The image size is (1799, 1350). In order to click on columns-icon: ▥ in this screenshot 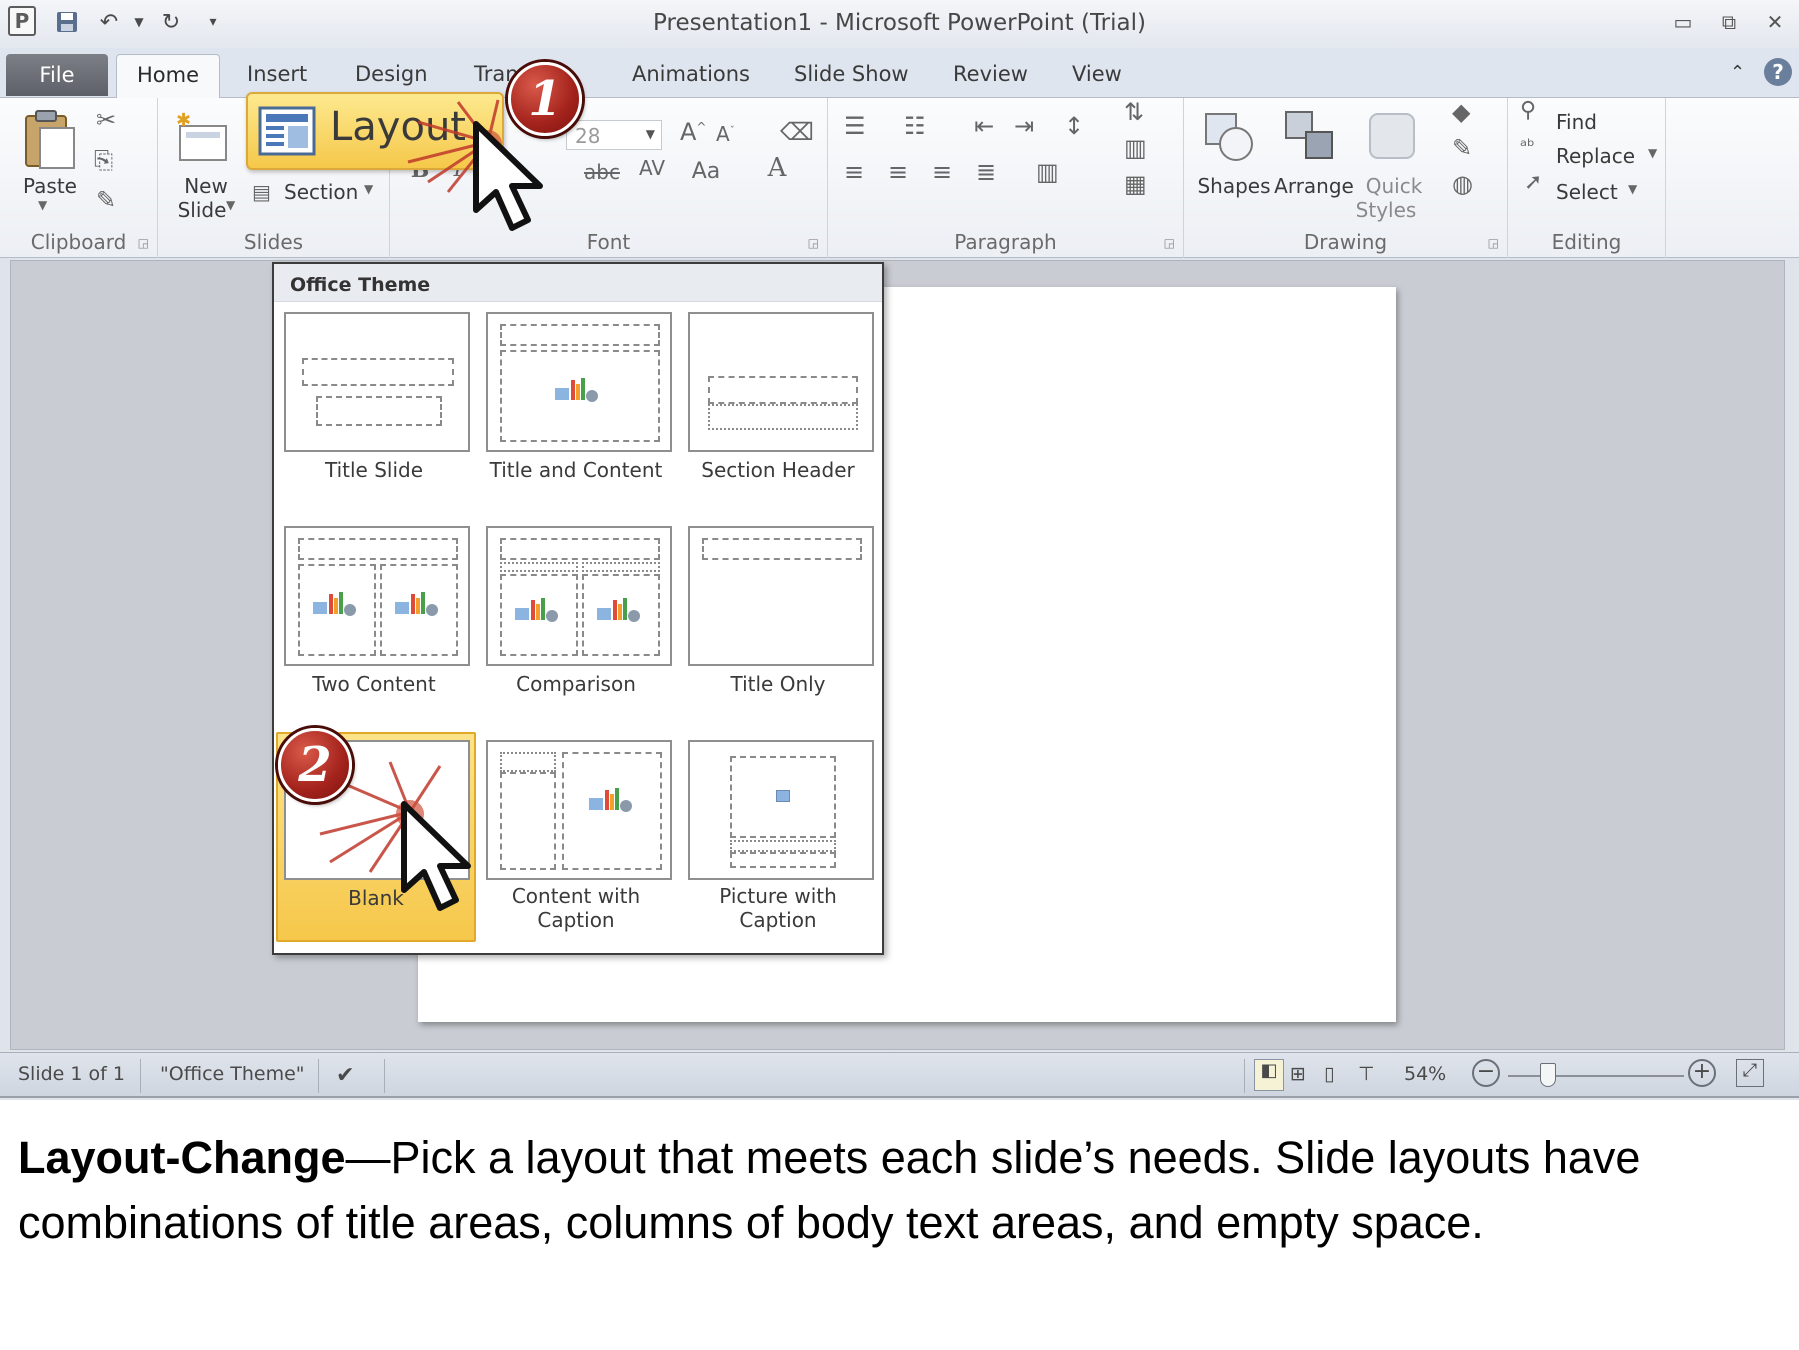, I will do `click(1047, 172)`.